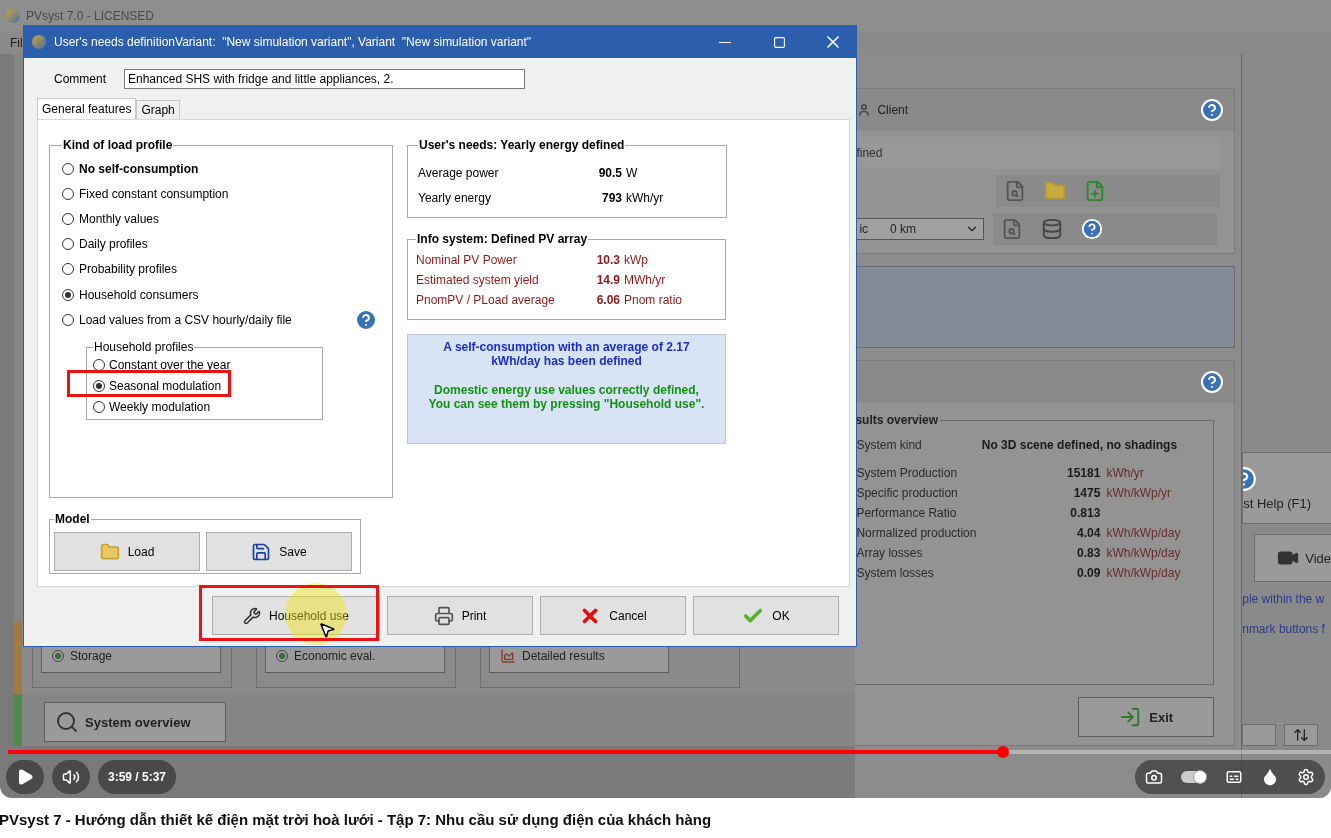 The height and width of the screenshot is (838, 1331). Describe the element at coordinates (293, 42) in the screenshot. I see `dialog-title: User's needs definitionVariant: "New simulation variant", Variant "New simulation variant"` at that location.